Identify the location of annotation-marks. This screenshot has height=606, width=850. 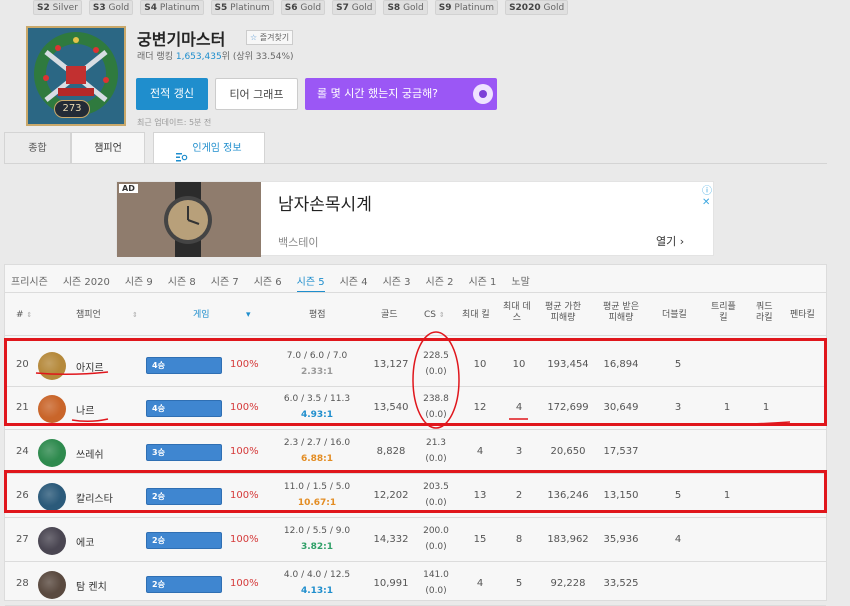
(413, 380).